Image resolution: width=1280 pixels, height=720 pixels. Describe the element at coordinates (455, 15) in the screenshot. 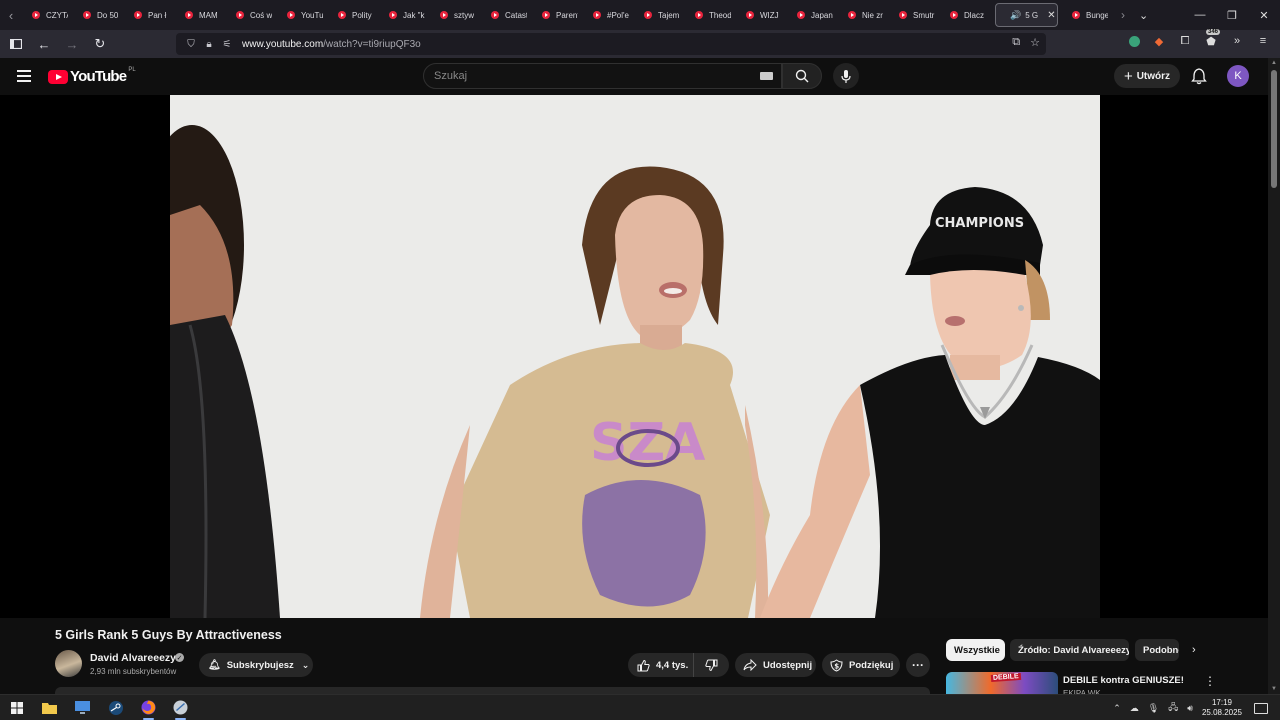

I see `browser-tab: sztyw` at that location.